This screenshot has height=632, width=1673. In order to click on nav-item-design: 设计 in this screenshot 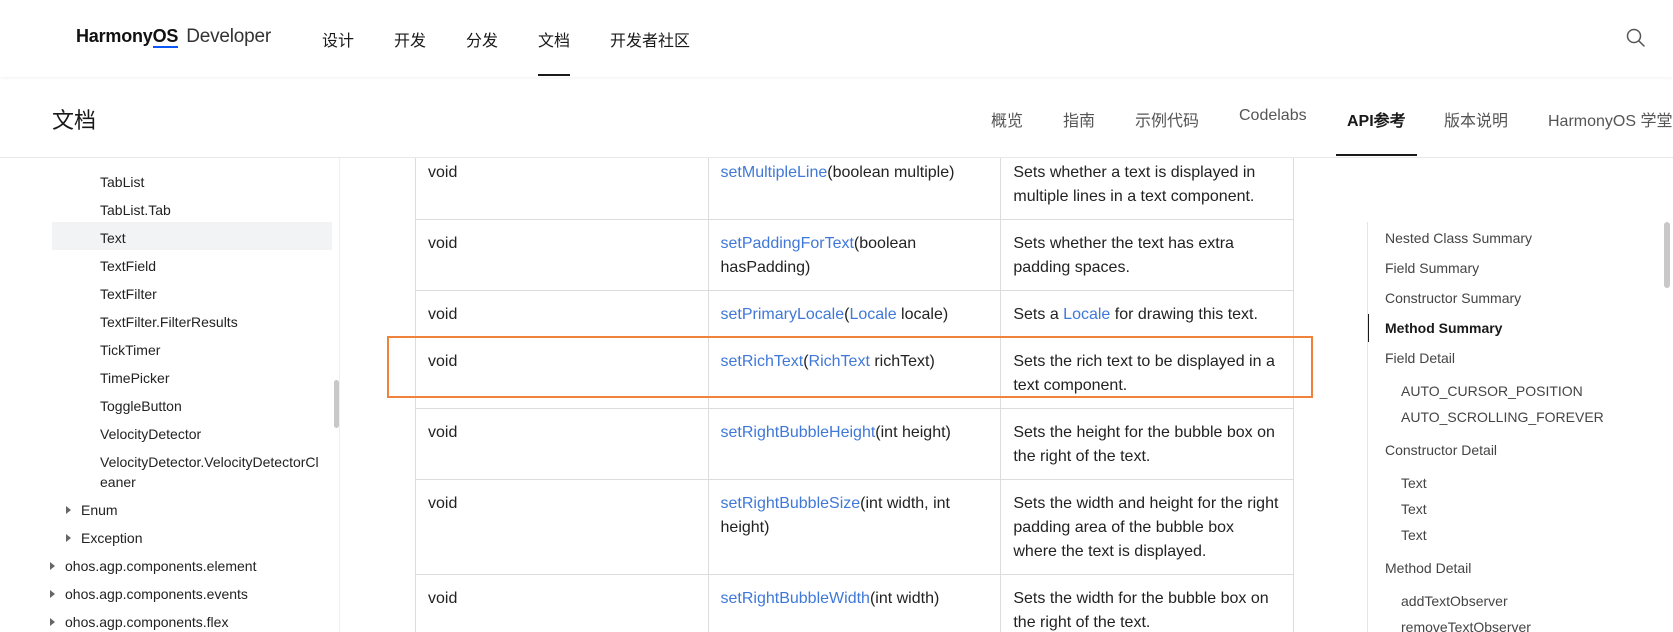, I will do `click(338, 39)`.